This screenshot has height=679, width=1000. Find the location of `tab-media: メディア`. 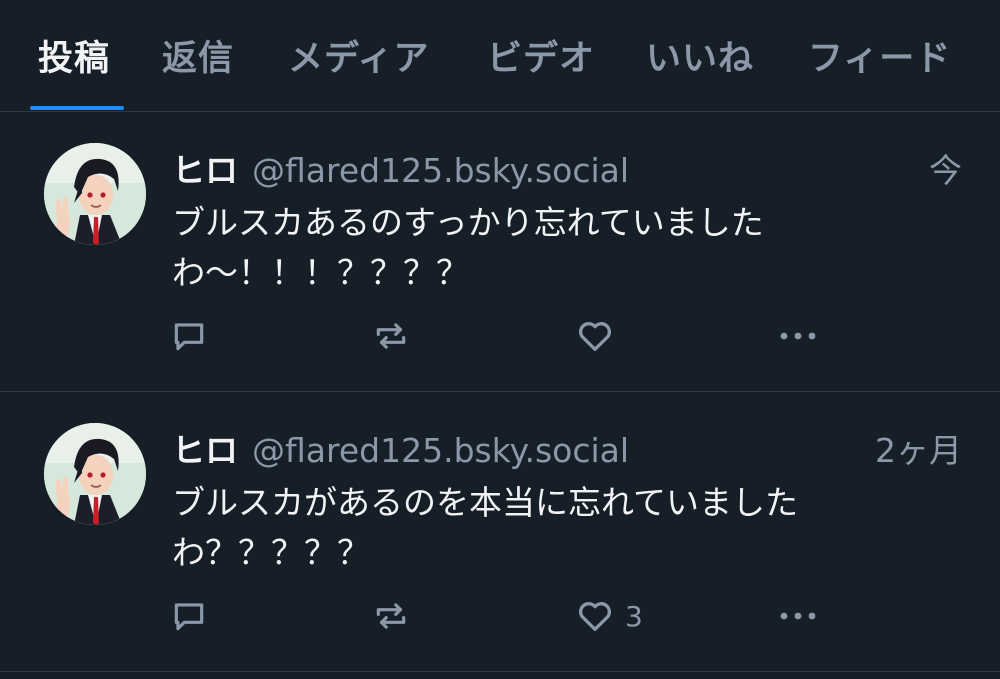

tab-media: メディア is located at coordinates (359, 55).